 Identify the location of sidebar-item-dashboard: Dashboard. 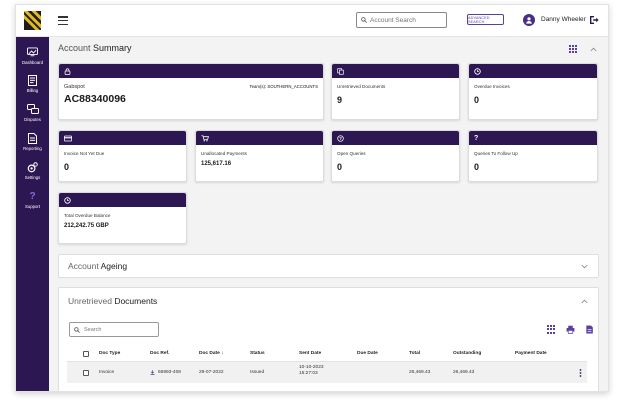
(32, 55).